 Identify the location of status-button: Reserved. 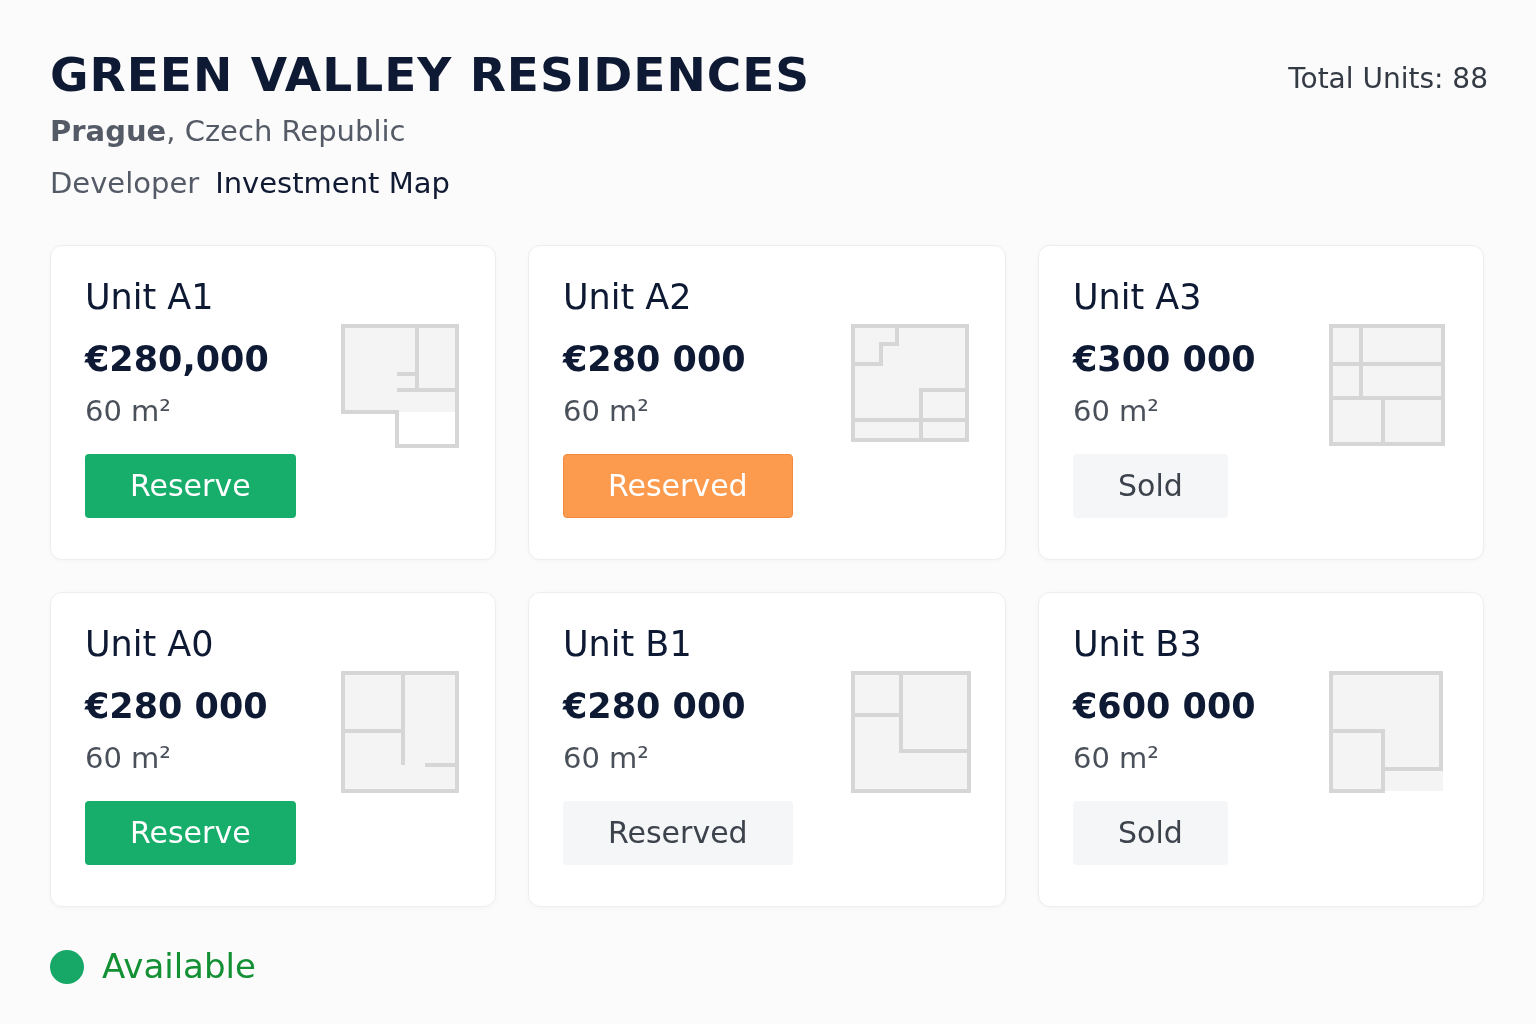
(678, 832).